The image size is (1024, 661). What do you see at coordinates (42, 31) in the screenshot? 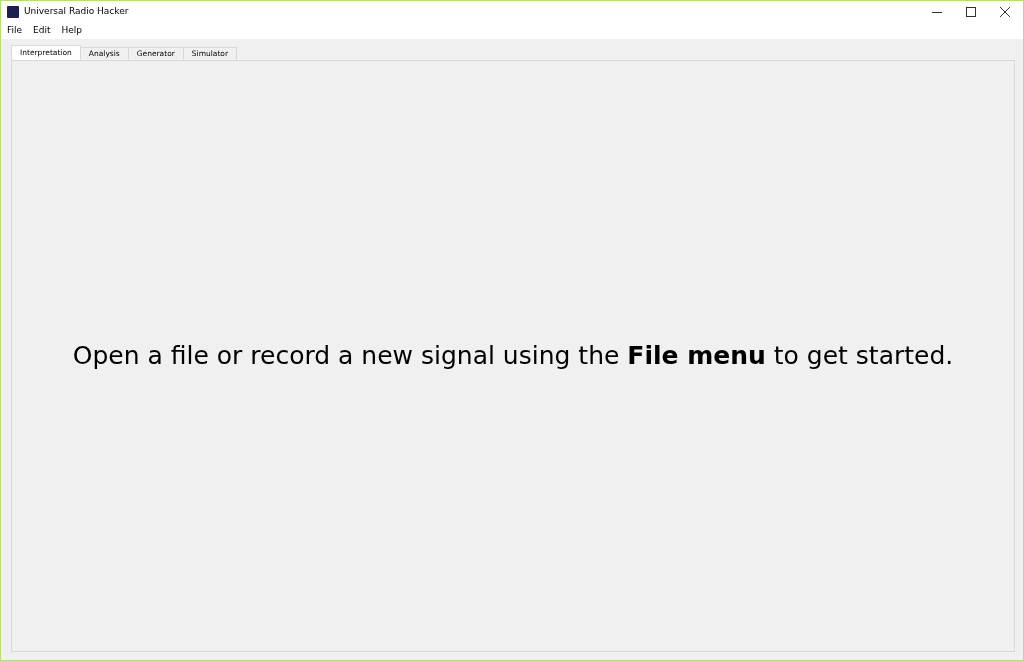
I see `menu-item: Edit` at bounding box center [42, 31].